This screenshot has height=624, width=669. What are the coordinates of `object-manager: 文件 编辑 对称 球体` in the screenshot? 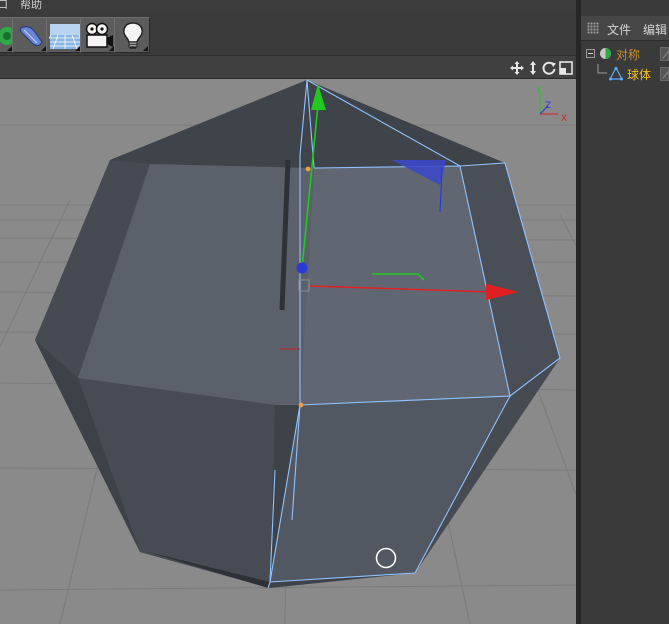 It's located at (625, 312).